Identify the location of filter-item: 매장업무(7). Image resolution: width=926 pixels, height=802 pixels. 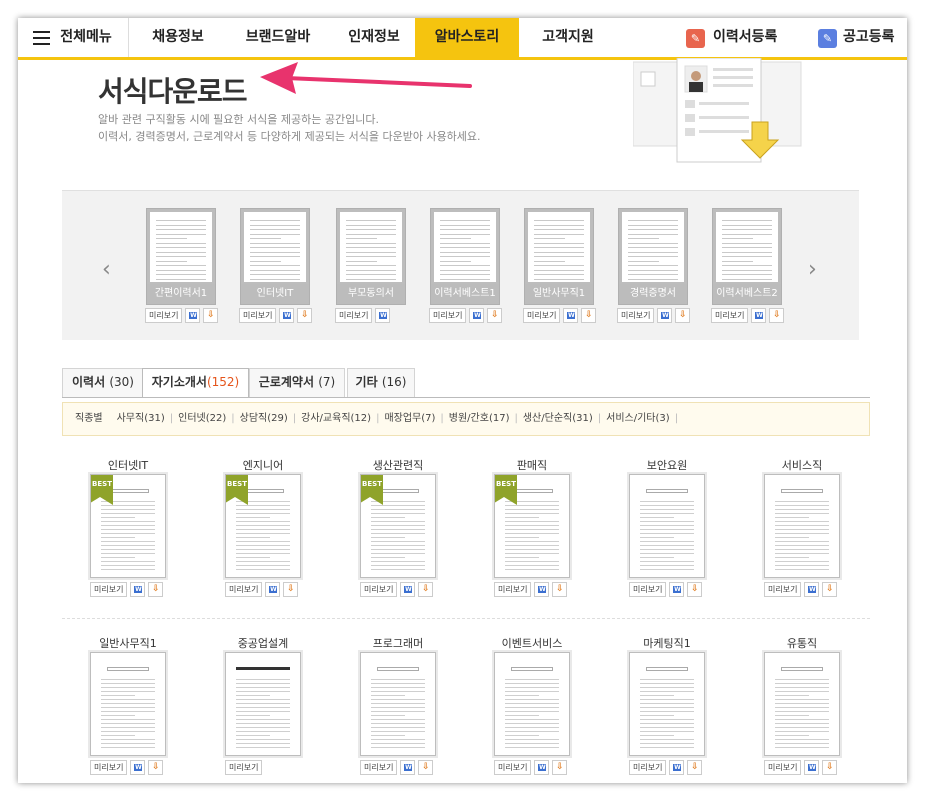
(409, 418).